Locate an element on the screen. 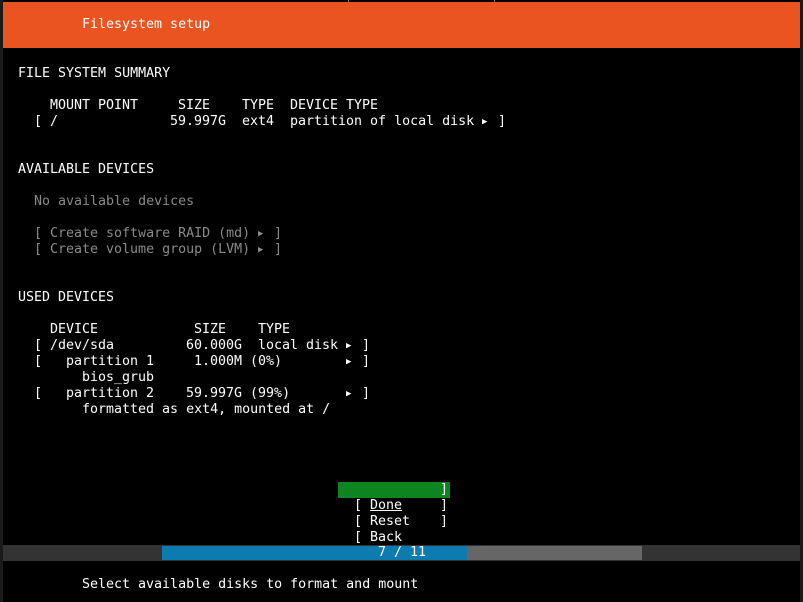  used-col-device: DEVICE is located at coordinates (74, 329).